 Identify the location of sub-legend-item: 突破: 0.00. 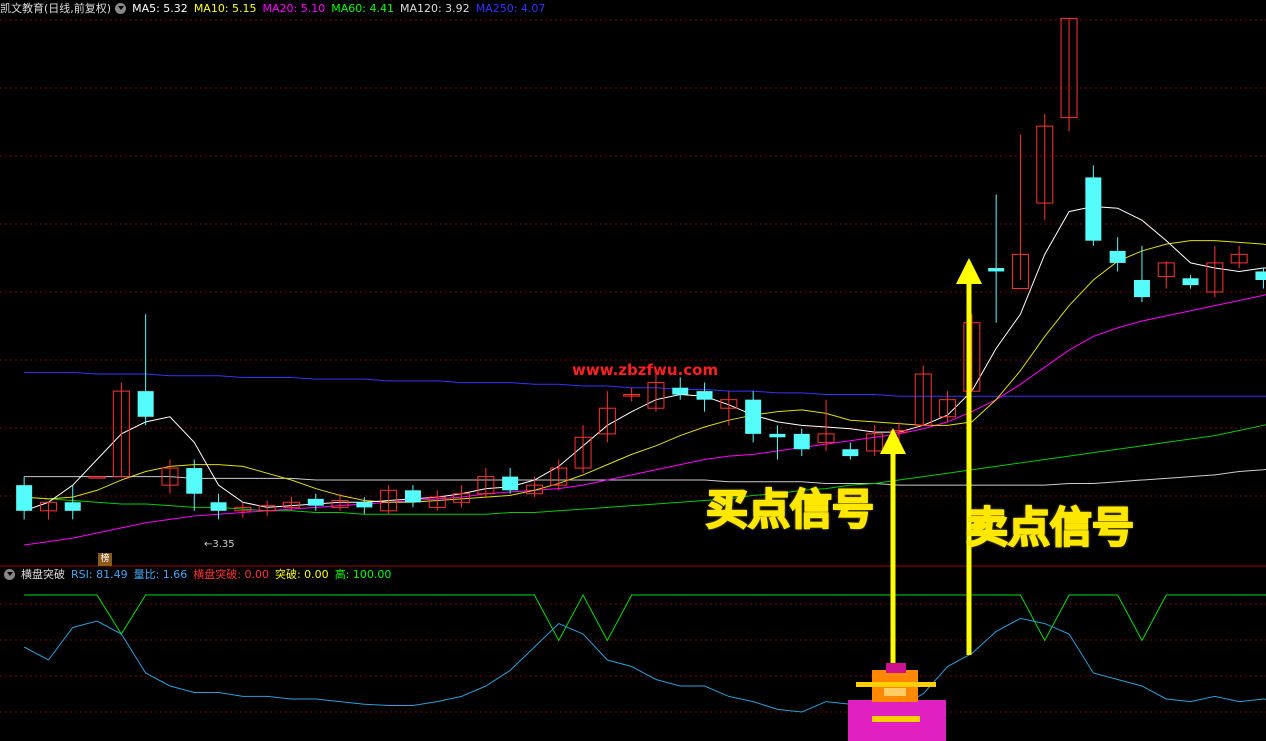
(301, 574).